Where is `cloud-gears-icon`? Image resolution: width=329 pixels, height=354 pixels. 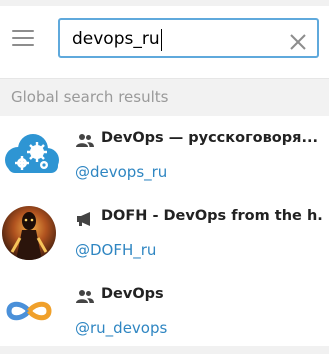 cloud-gears-icon is located at coordinates (32, 153).